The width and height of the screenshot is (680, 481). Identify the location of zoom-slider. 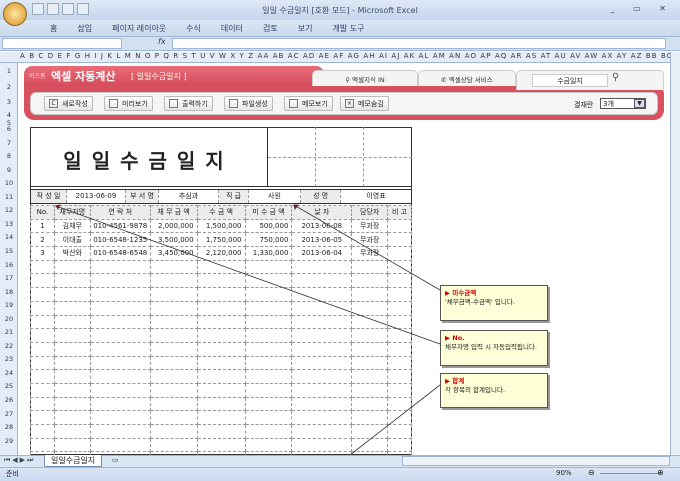
(630, 473).